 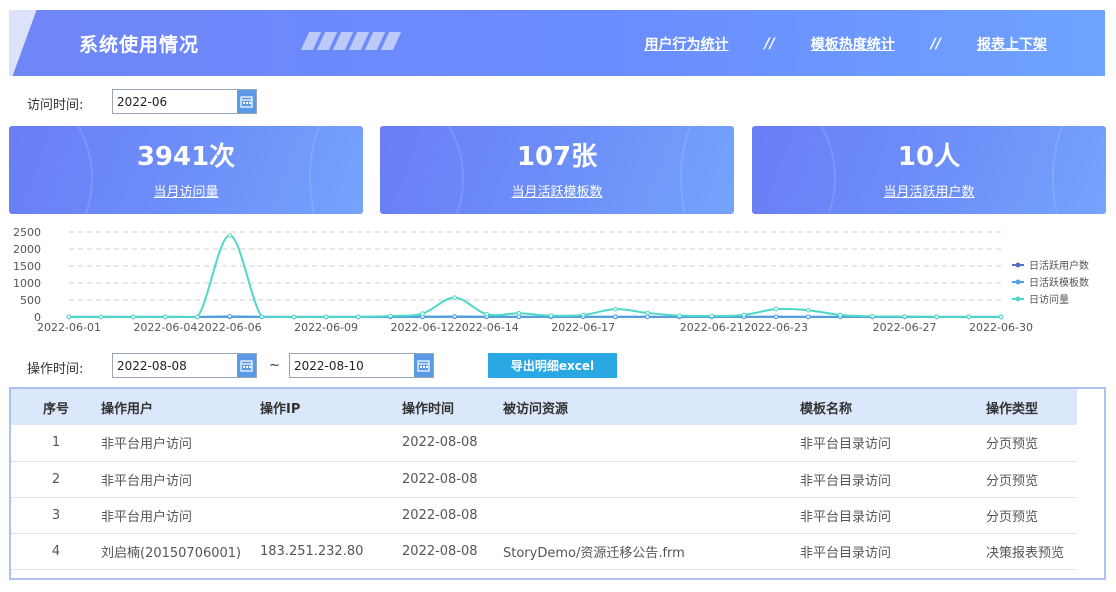 I want to click on x-tick-label: 2022-06-06, so click(x=230, y=327).